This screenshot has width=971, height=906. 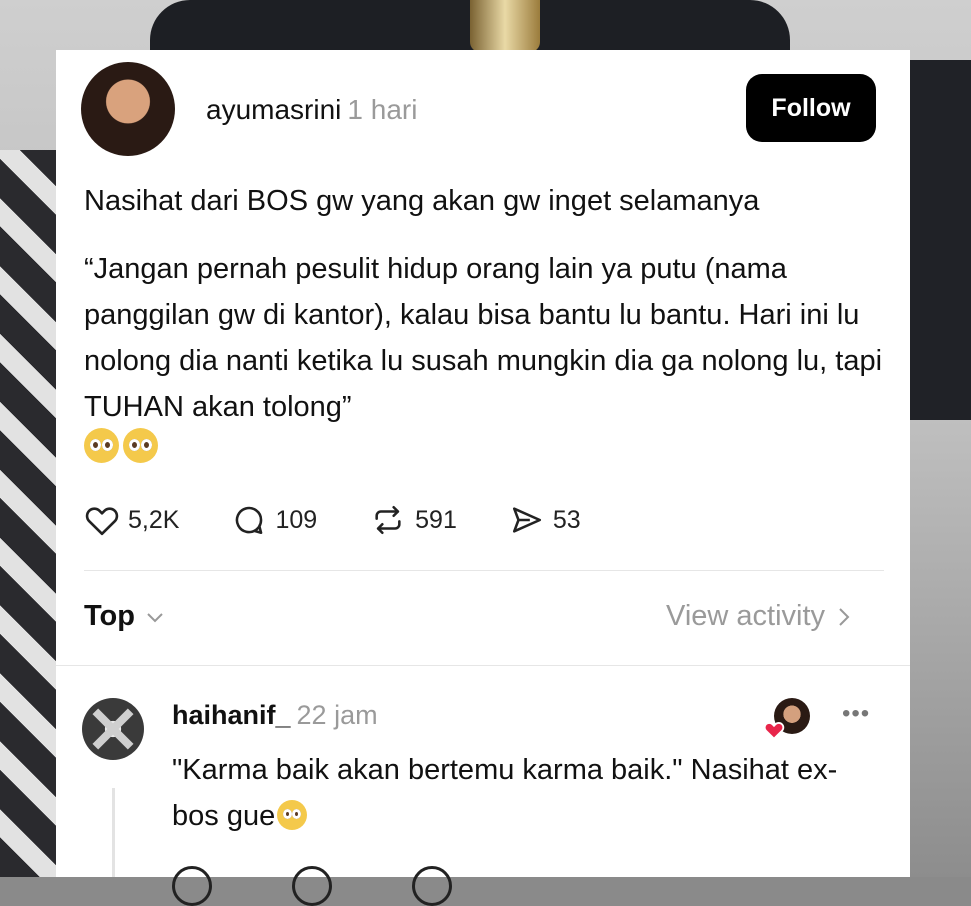 What do you see at coordinates (566, 519) in the screenshot?
I see `share-count: 53` at bounding box center [566, 519].